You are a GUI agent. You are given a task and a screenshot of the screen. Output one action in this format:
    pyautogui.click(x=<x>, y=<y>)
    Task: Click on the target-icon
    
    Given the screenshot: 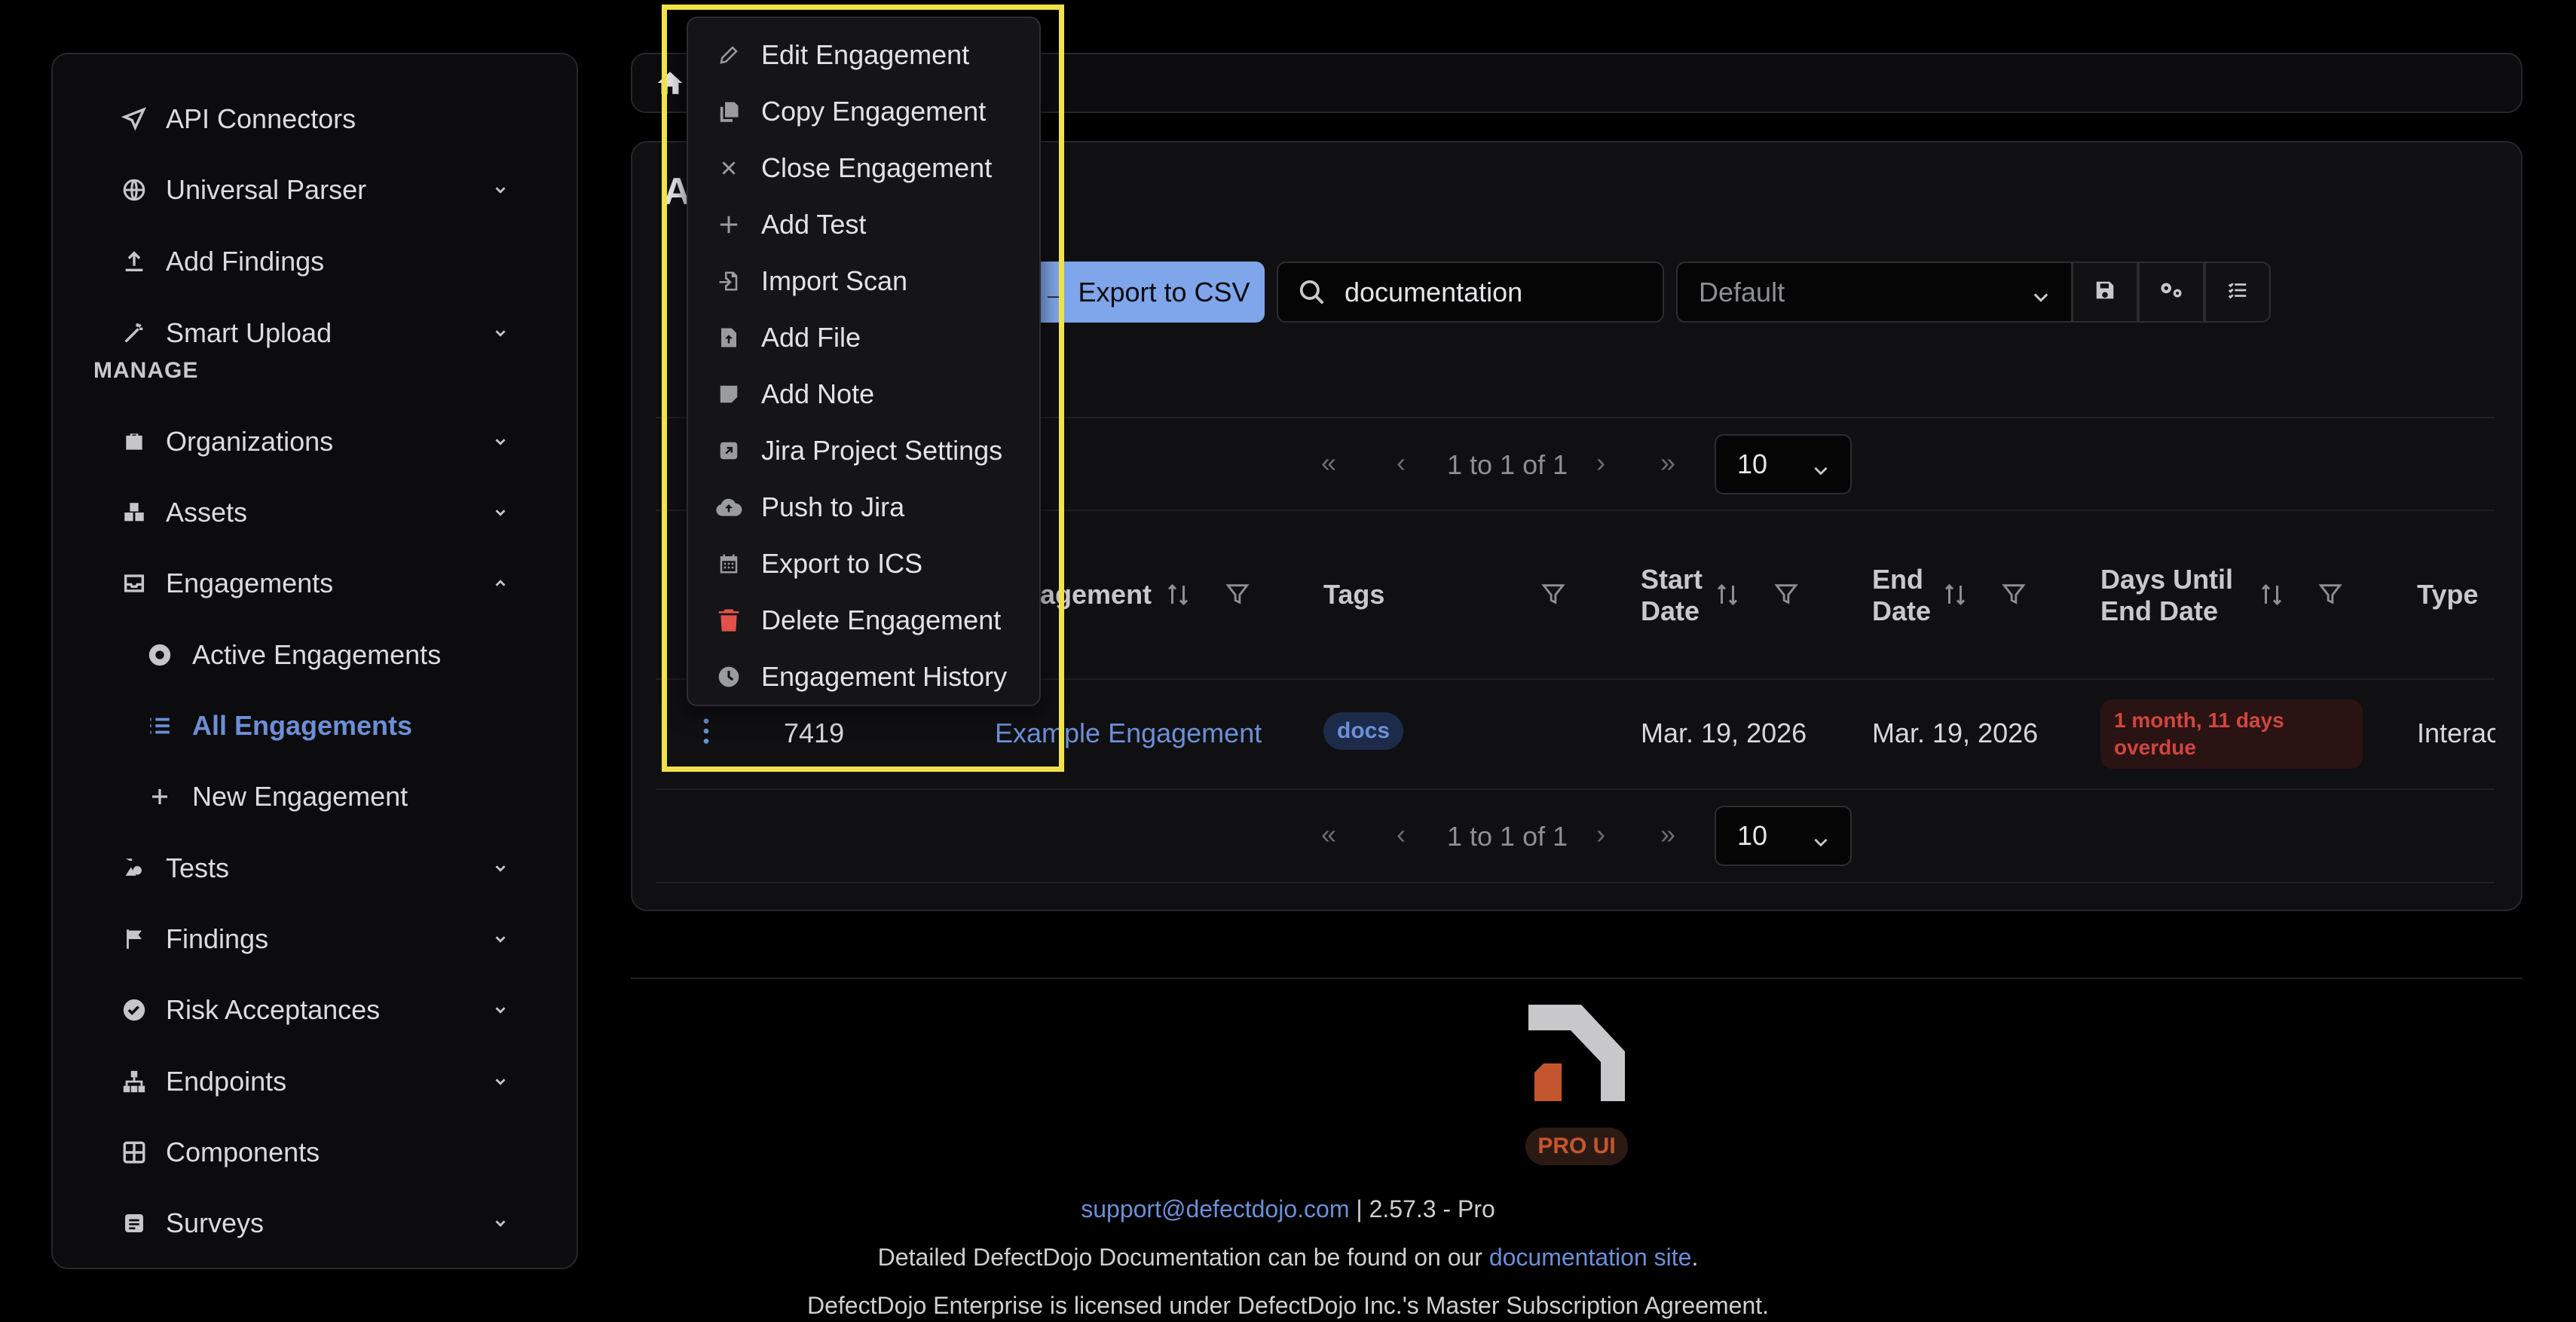 What is the action you would take?
    pyautogui.click(x=160, y=655)
    